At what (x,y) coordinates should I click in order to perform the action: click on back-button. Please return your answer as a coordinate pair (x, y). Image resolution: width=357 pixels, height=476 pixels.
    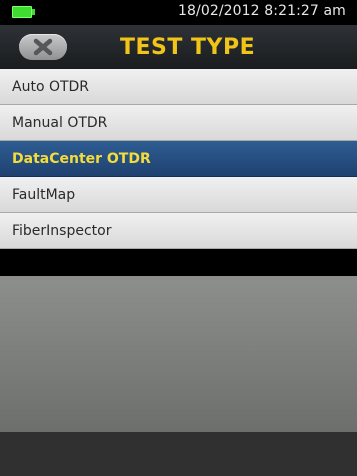
    Looking at the image, I should click on (43, 47).